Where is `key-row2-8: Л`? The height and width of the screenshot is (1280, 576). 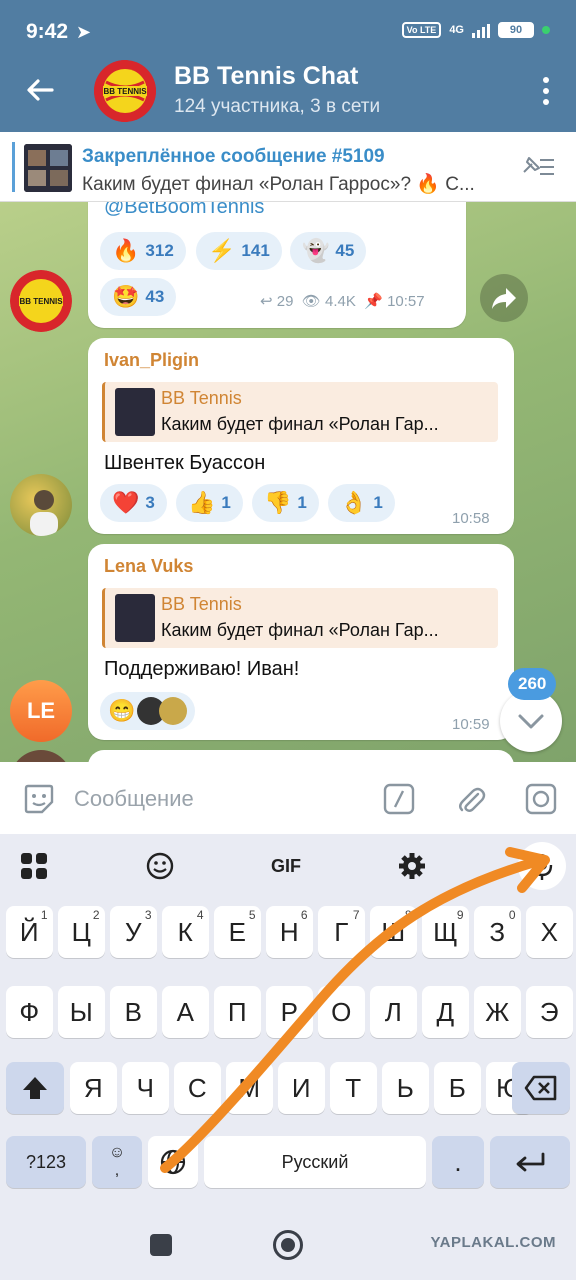 key-row2-8: Л is located at coordinates (393, 1012).